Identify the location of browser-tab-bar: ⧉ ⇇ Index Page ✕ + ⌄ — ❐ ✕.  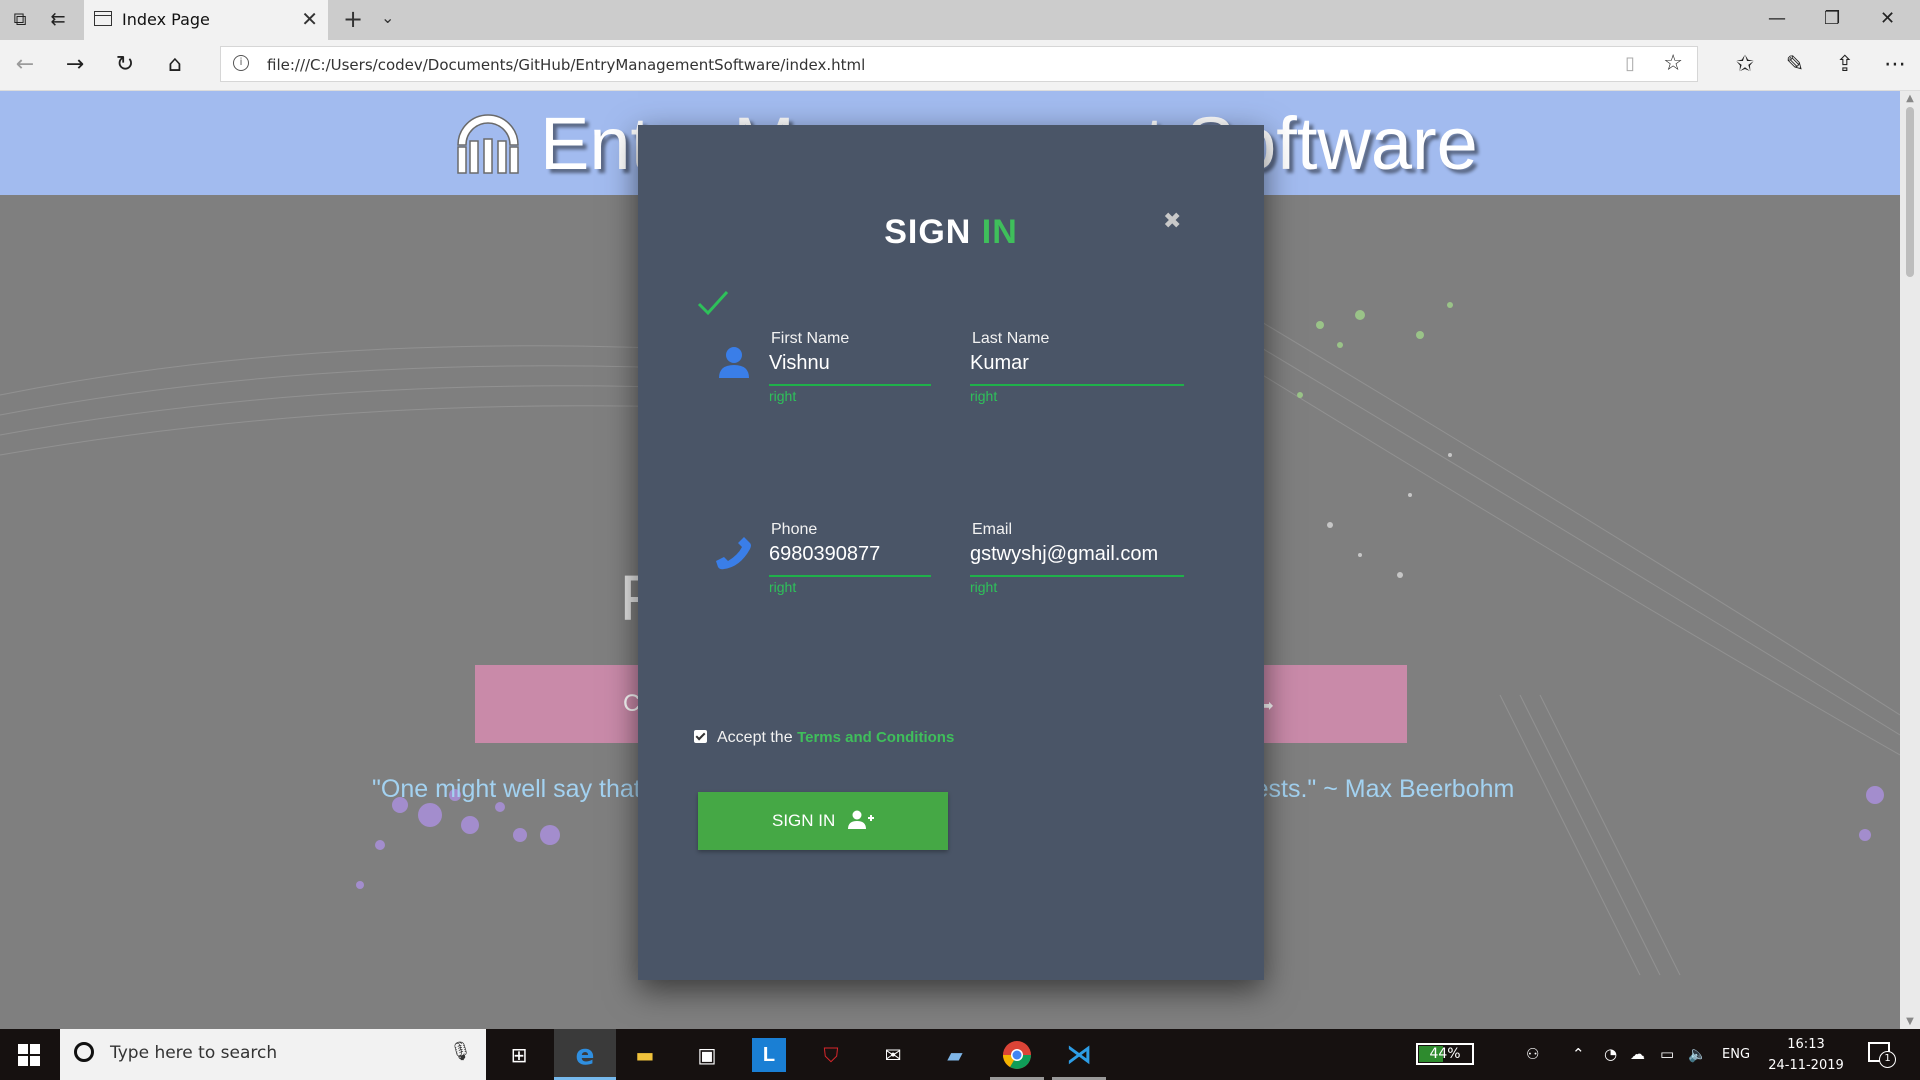
(960, 20).